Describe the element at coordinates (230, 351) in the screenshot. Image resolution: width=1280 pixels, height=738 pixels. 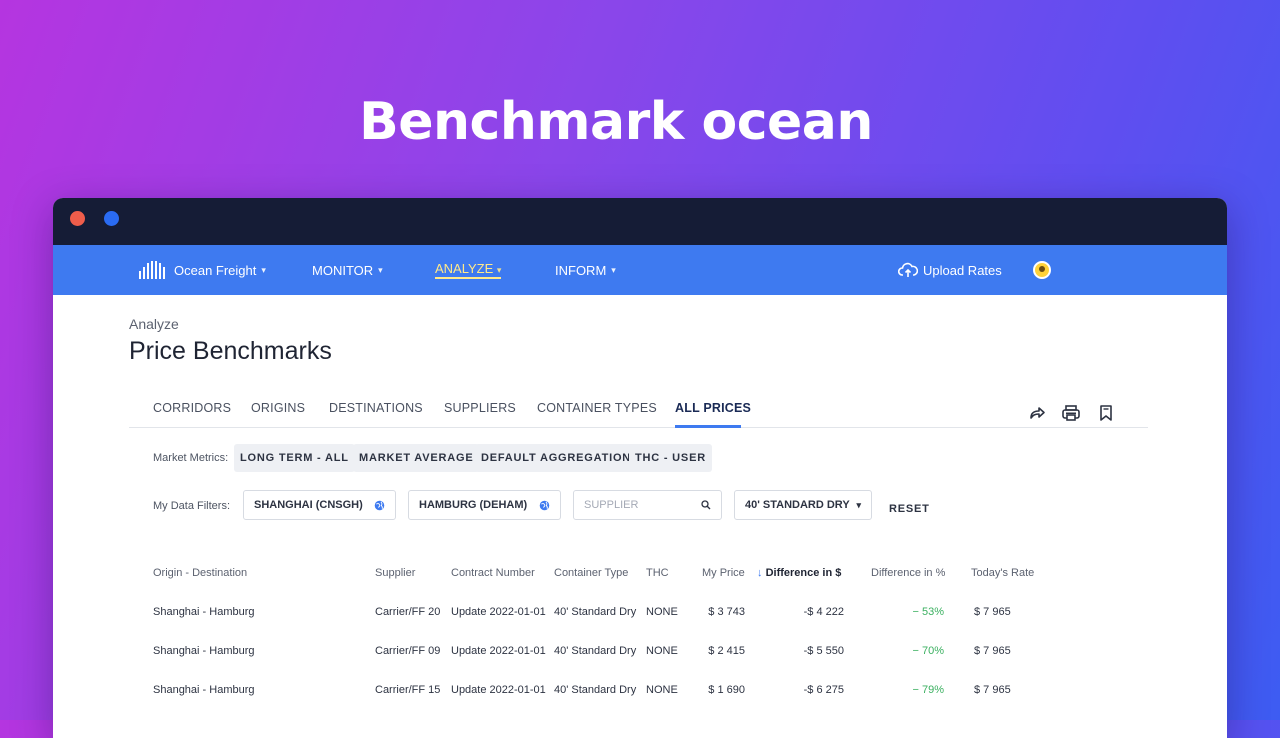
I see `page-title: Price Benchmarks` at that location.